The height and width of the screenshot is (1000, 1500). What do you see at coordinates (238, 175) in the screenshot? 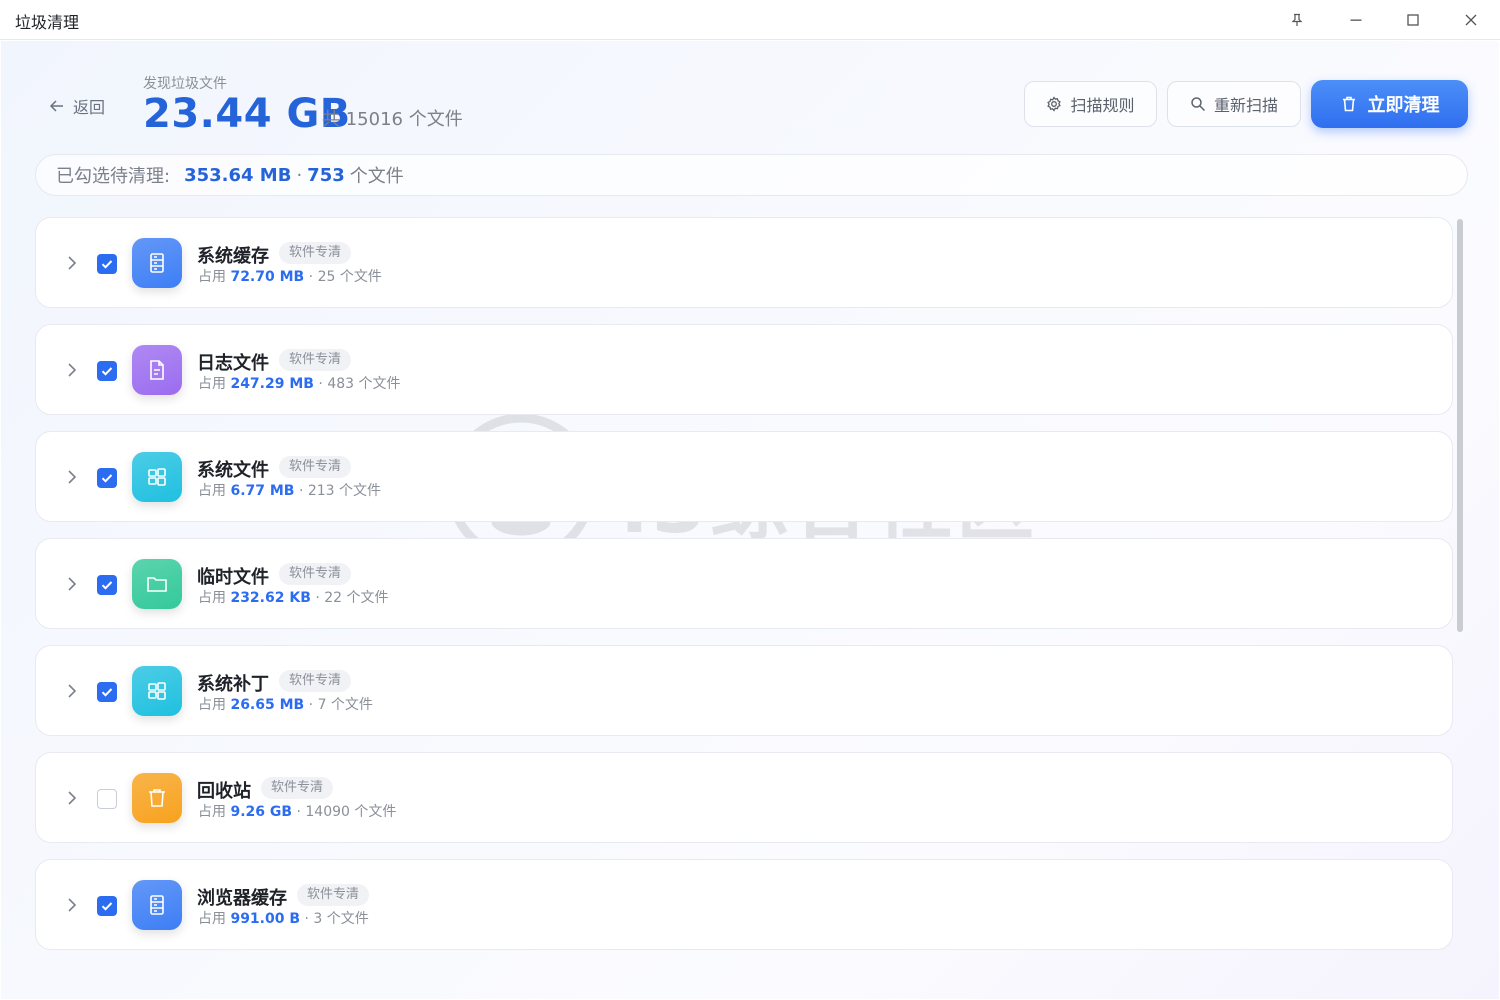
I see `summary-size: 353.64 MB` at bounding box center [238, 175].